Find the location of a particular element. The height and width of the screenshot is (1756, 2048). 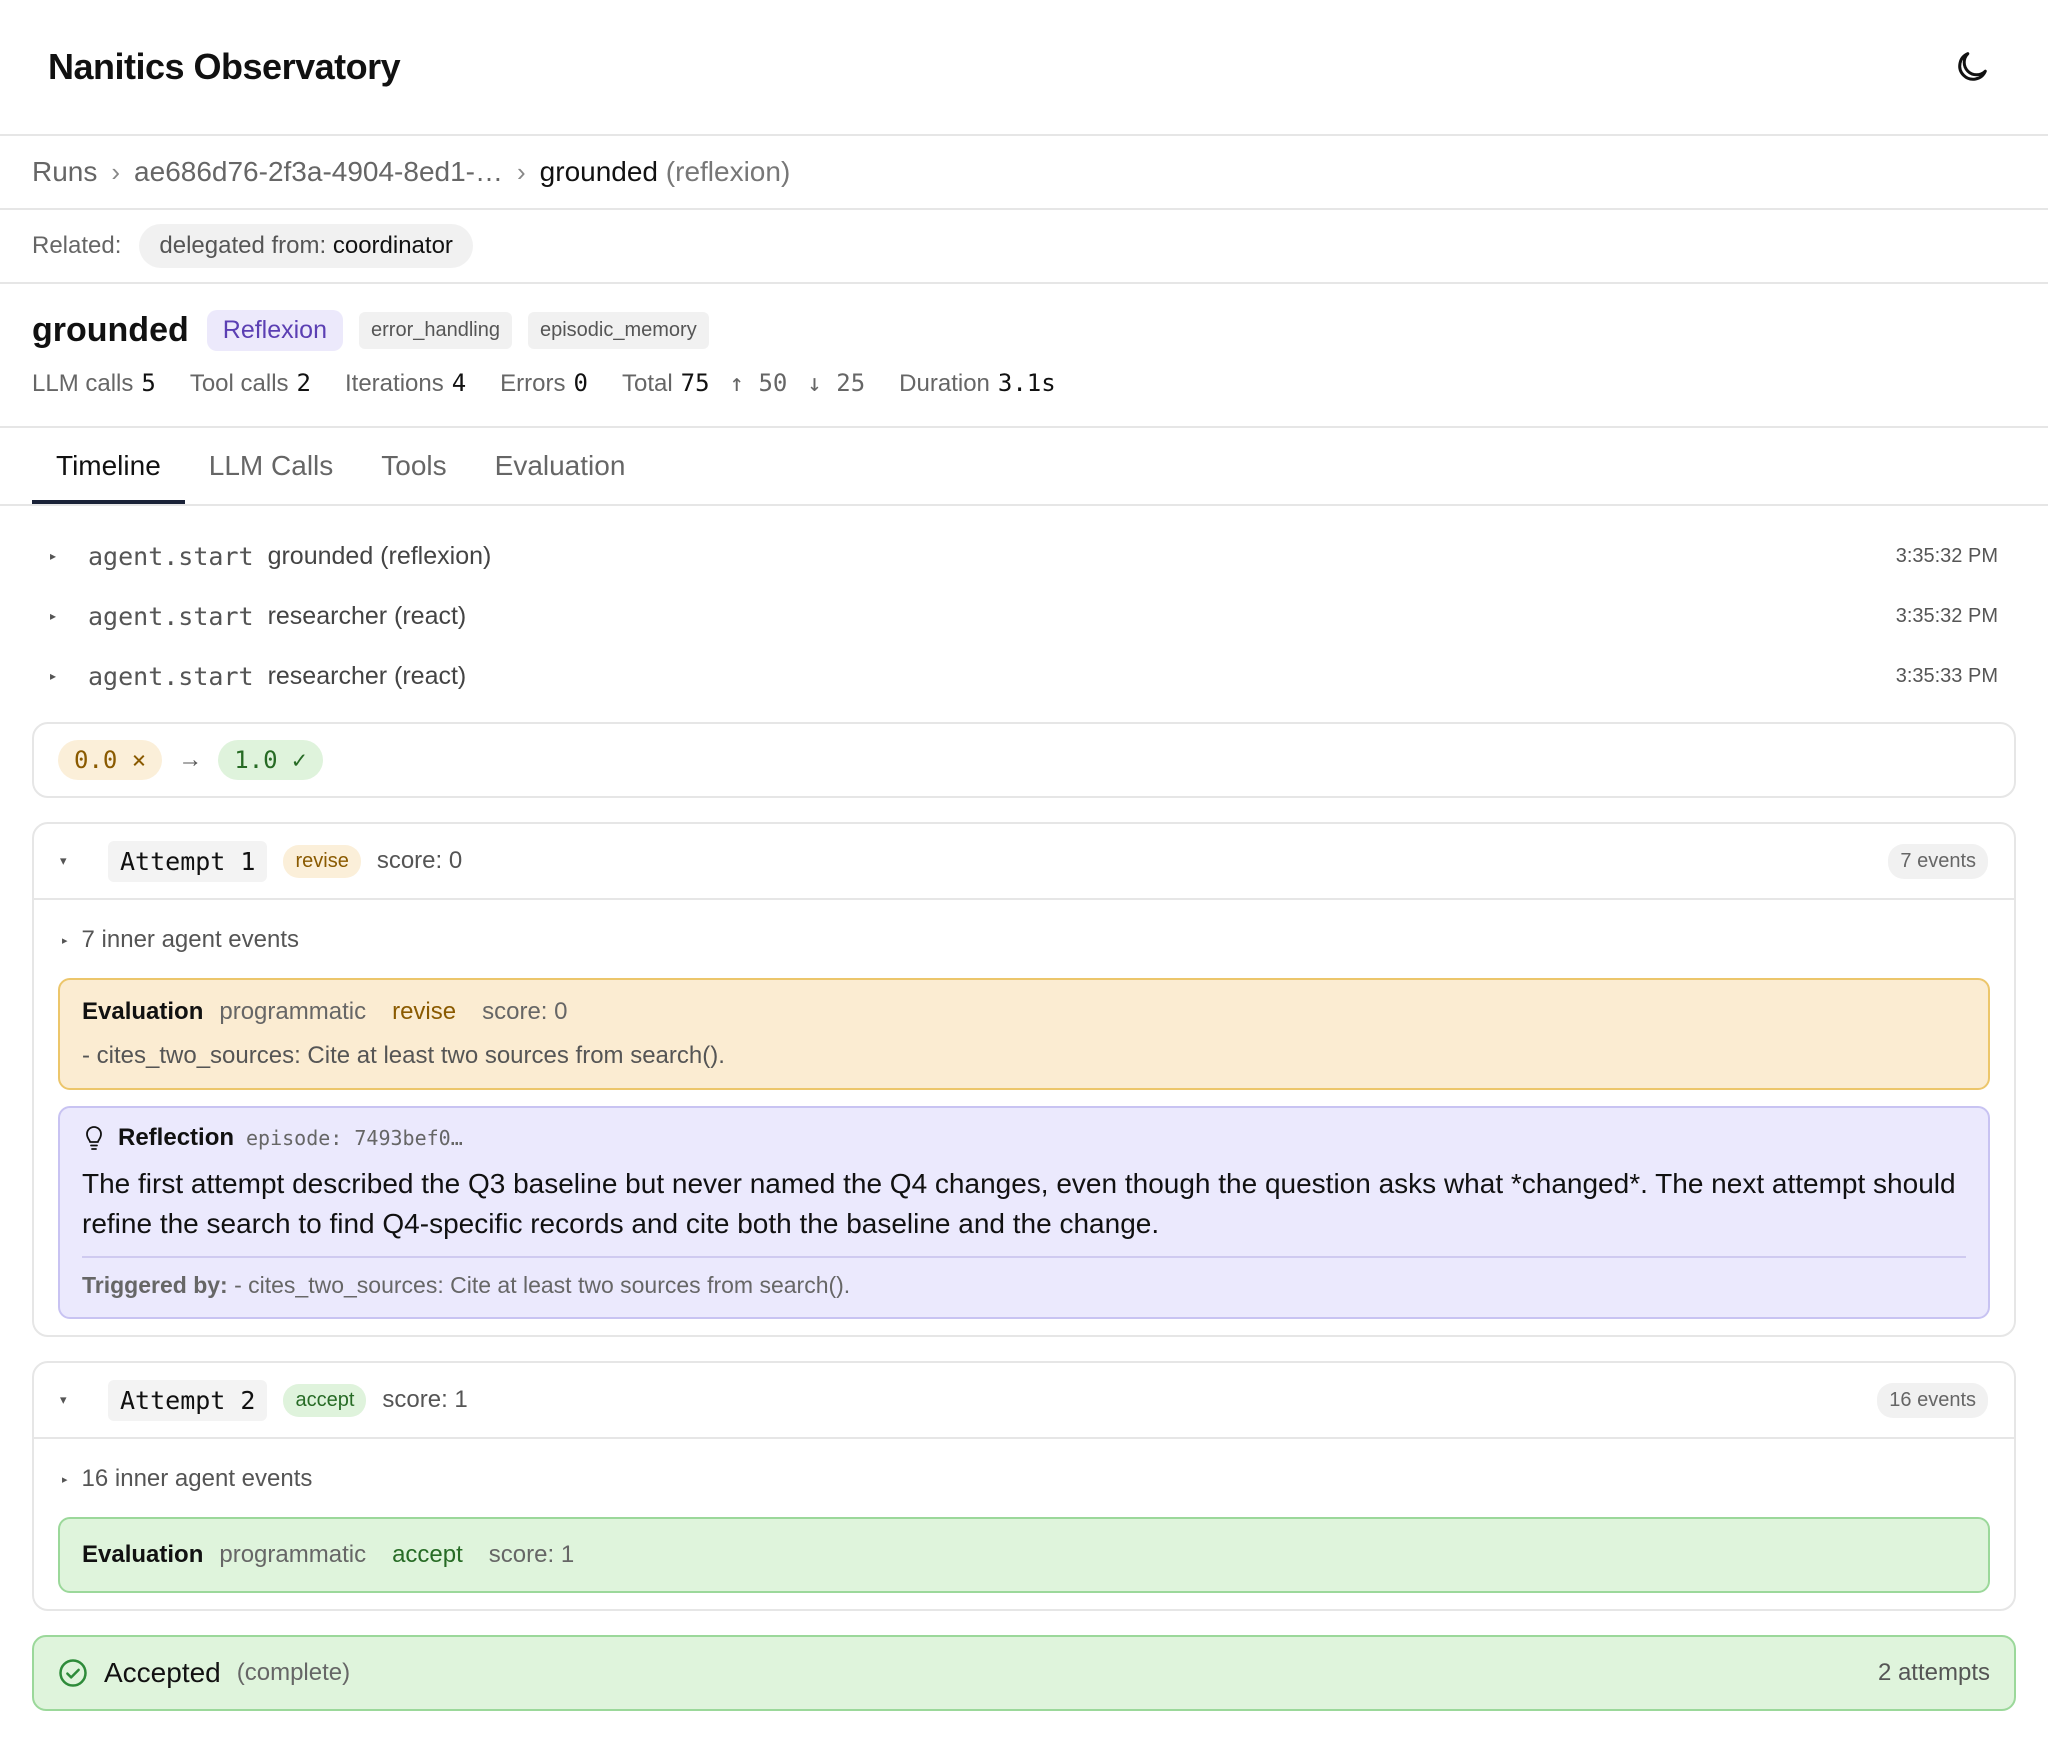

check-circle-icon is located at coordinates (73, 1673).